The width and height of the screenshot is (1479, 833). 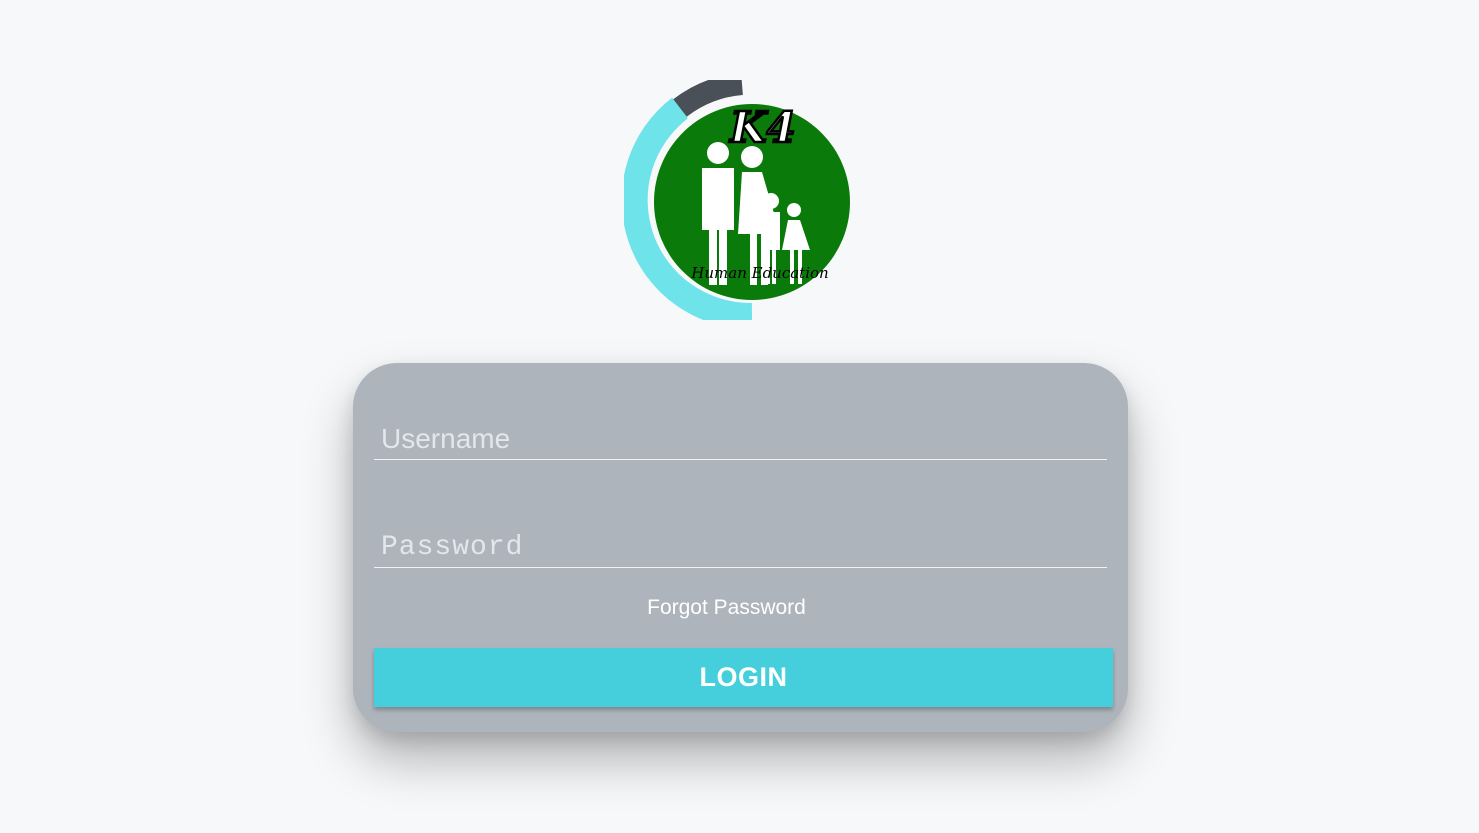 I want to click on k4-logo: K4 Human Education, so click(x=737, y=200).